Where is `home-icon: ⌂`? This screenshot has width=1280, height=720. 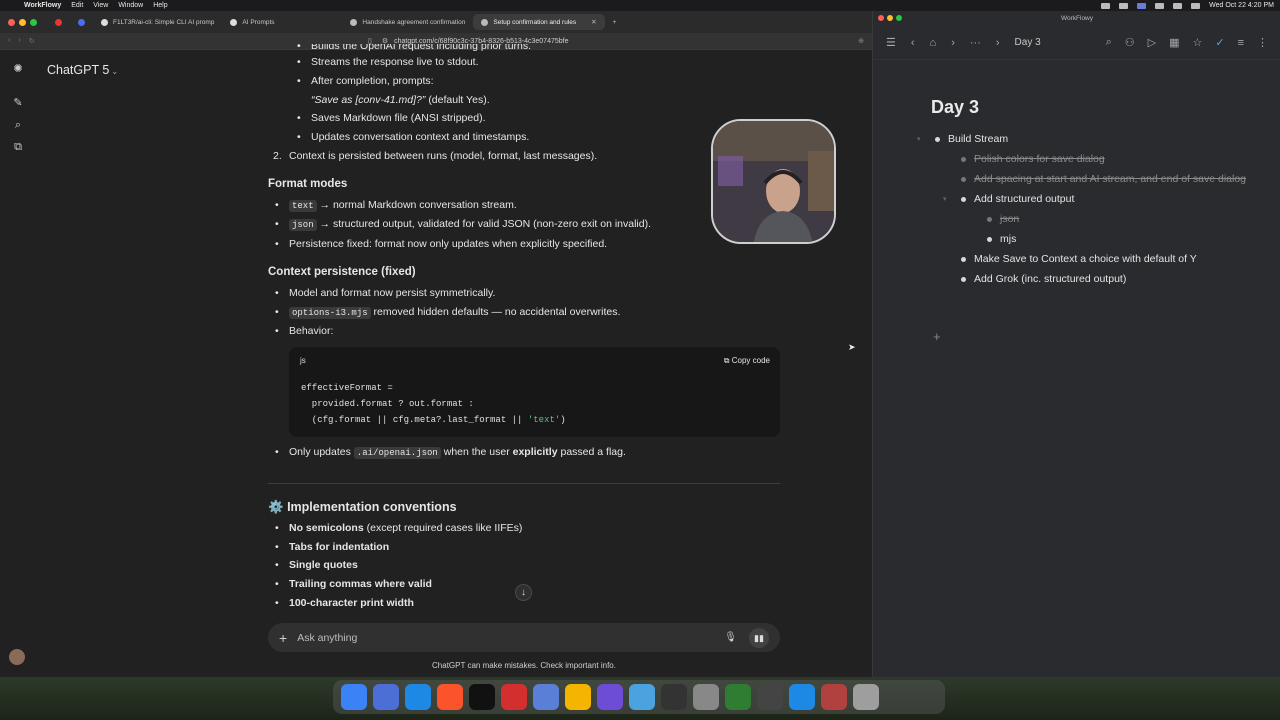
home-icon: ⌂ is located at coordinates (933, 43).